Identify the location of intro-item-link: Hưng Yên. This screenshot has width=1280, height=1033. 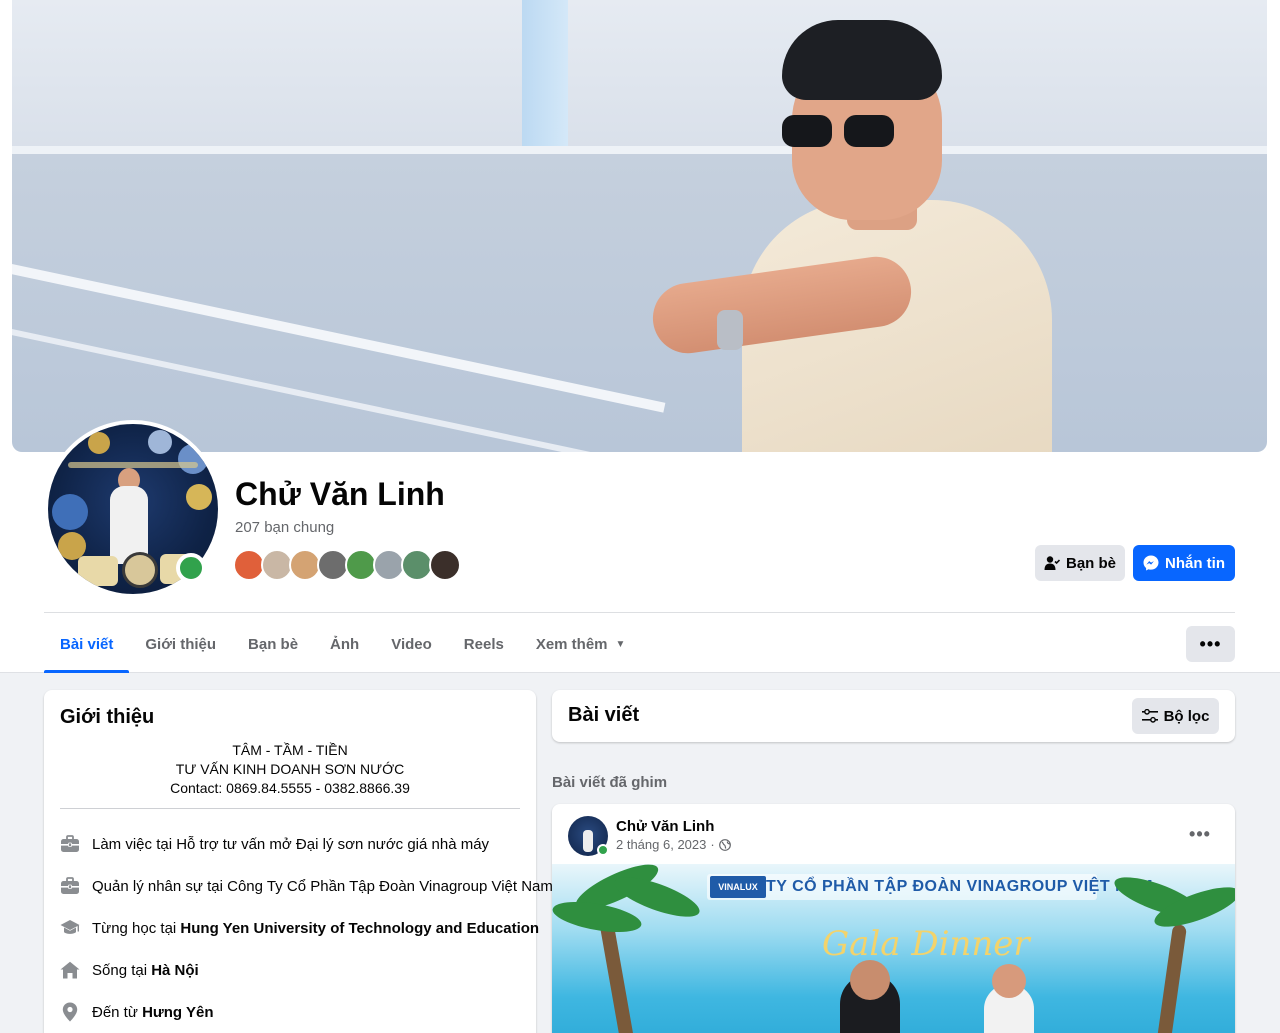
(177, 1012).